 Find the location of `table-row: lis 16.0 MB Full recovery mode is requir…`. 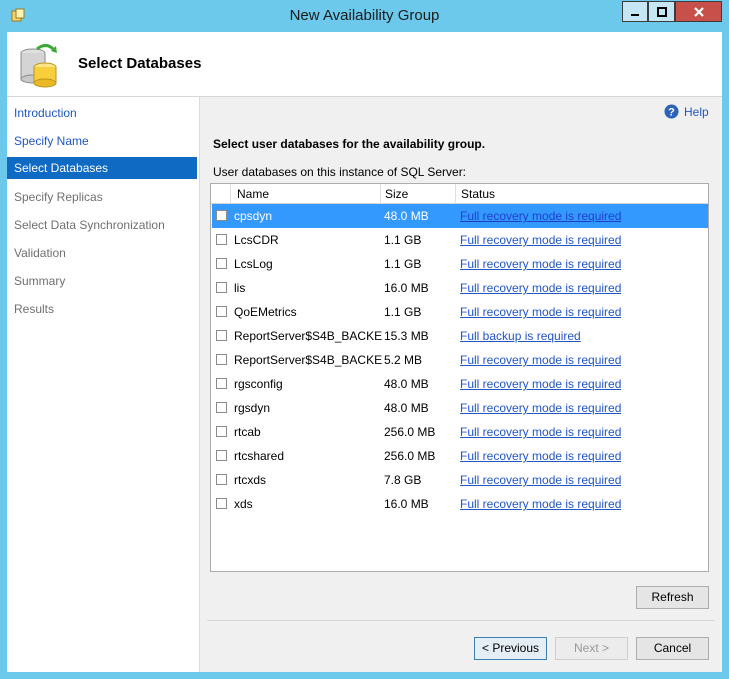

table-row: lis 16.0 MB Full recovery mode is requir… is located at coordinates (460, 288).